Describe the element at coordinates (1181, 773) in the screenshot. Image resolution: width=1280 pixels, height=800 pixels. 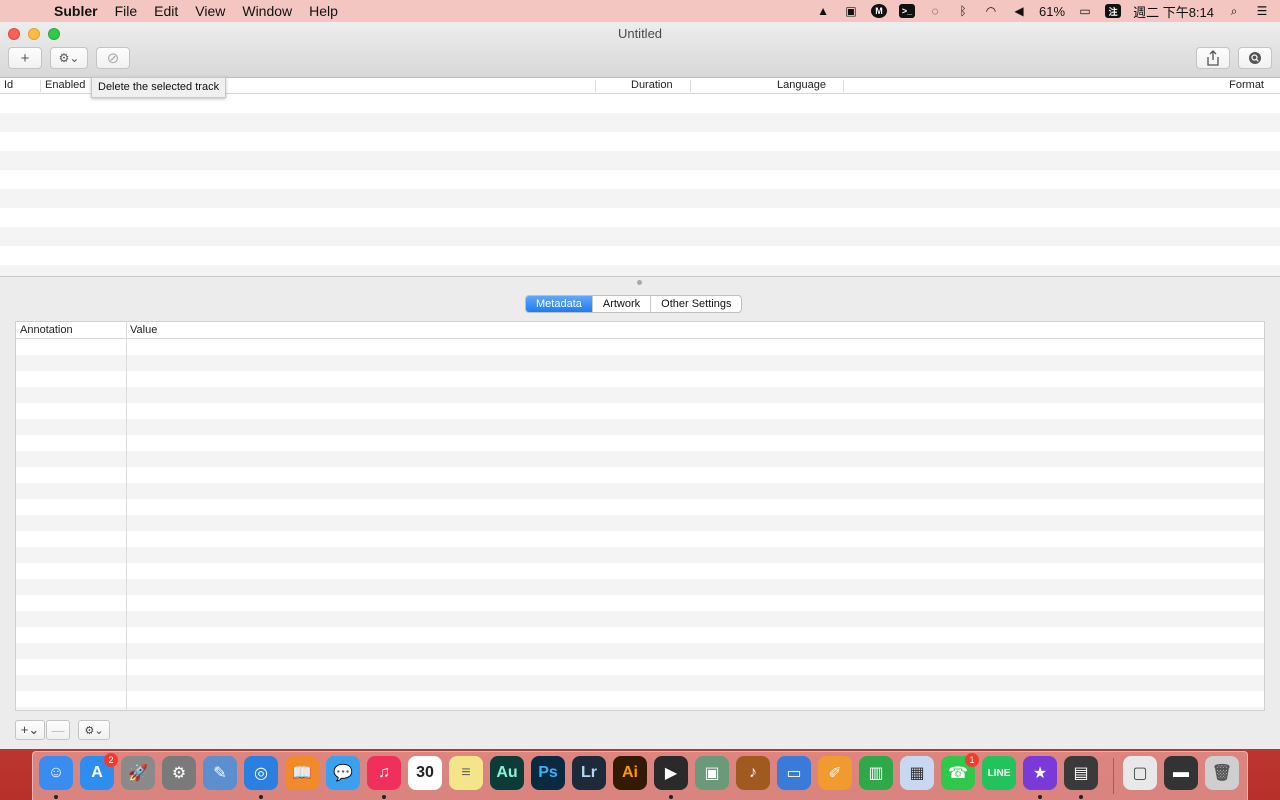
I see `dock-screen-icon: ▬` at that location.